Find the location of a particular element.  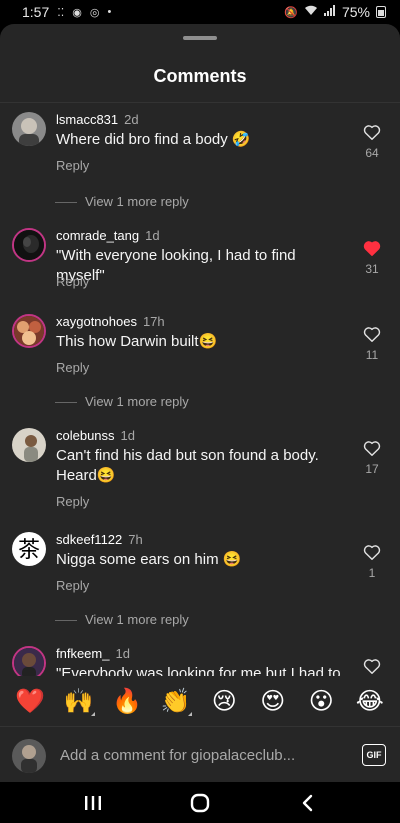

emoji-laughing-button: 😂 is located at coordinates (370, 701).